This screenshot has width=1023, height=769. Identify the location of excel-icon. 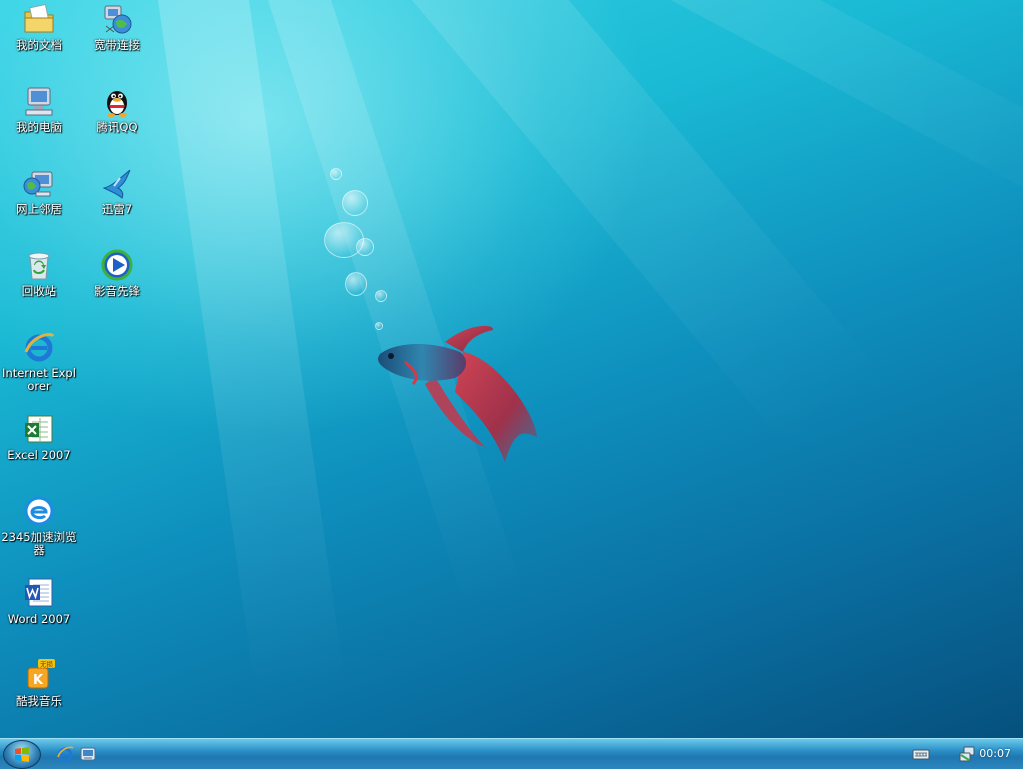
(39, 429).